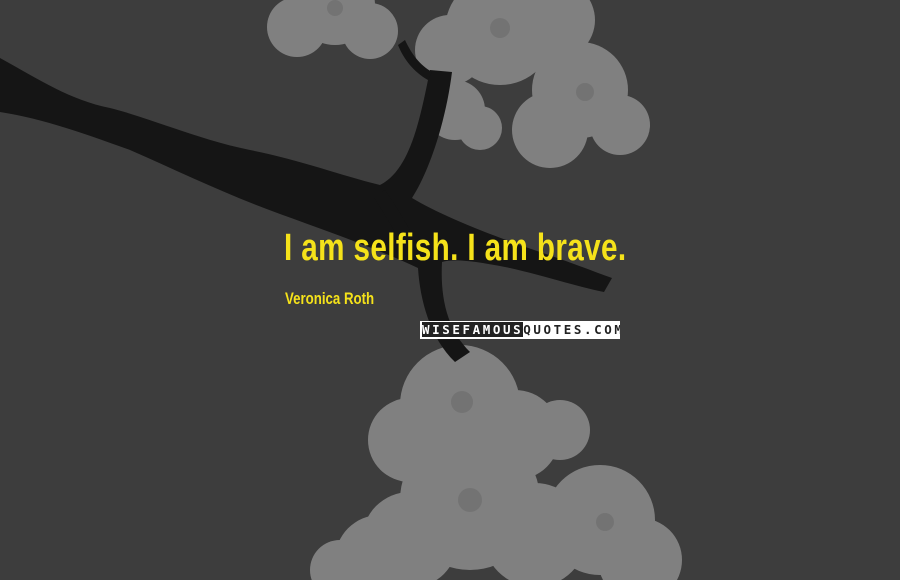 This screenshot has width=900, height=580. I want to click on watermark-rest: QUOTES.COM, so click(571, 329).